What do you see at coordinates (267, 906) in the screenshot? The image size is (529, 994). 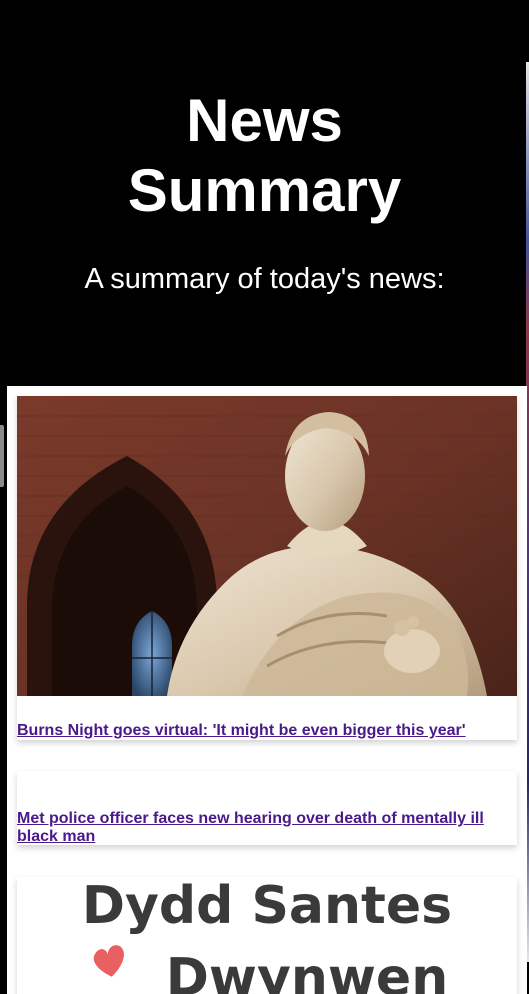 I see `promo-text-line1: Dydd Santes` at bounding box center [267, 906].